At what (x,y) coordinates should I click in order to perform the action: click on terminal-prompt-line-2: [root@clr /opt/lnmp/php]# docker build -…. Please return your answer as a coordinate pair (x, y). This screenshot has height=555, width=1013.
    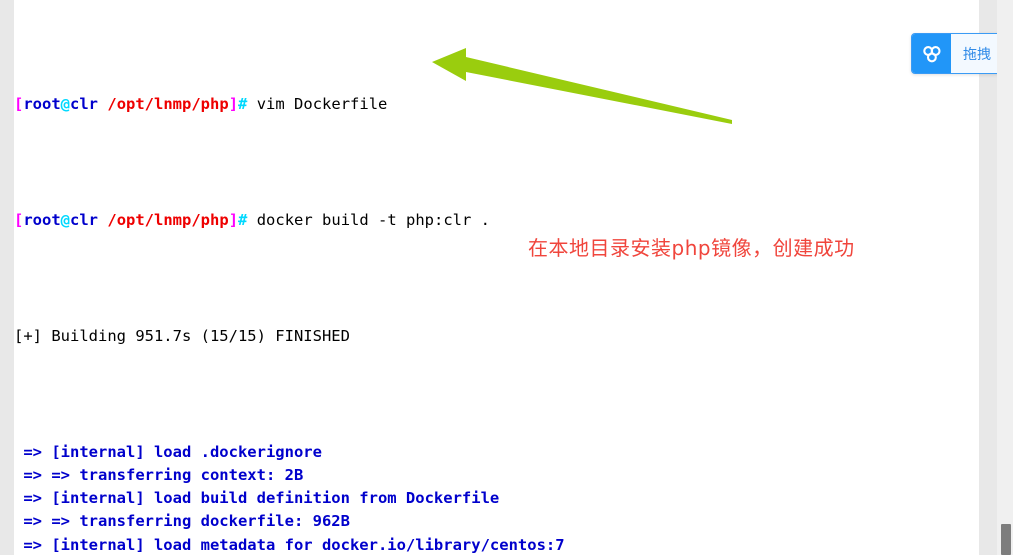
    Looking at the image, I should click on (496, 220).